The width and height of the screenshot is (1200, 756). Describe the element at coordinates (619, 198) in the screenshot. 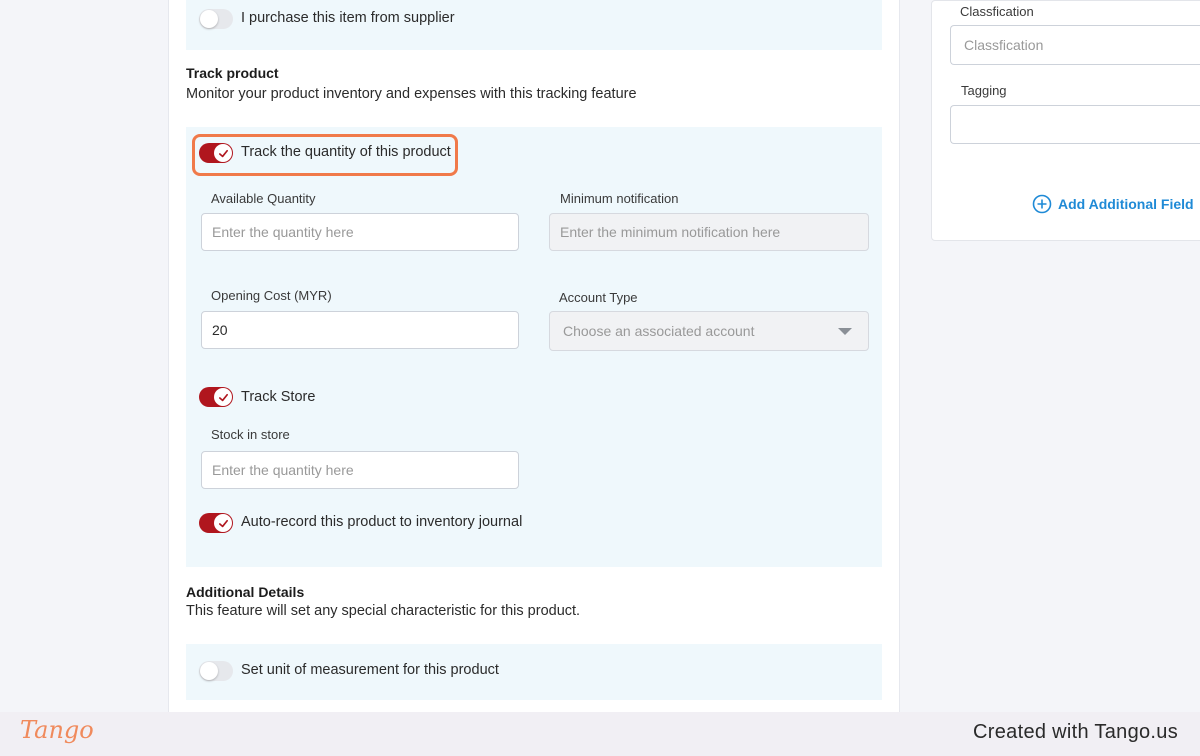

I see `minimum-notification-label: Minimum notification` at that location.